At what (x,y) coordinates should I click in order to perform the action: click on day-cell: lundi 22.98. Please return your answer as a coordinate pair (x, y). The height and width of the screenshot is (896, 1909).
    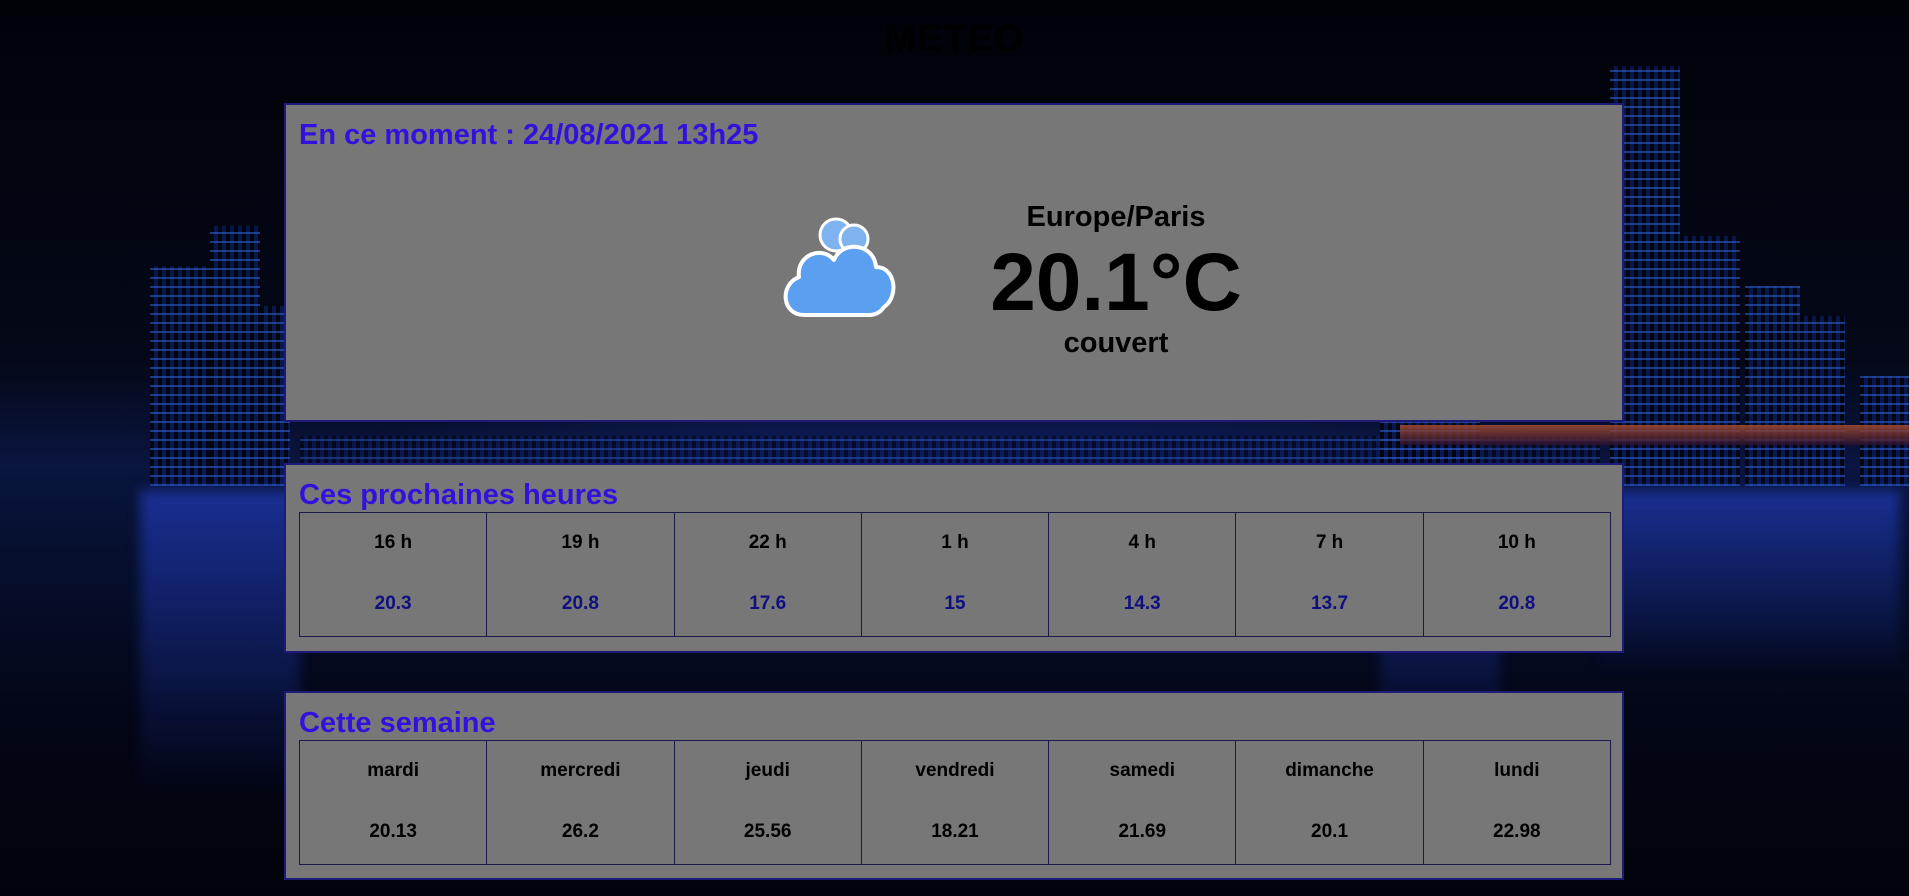
    Looking at the image, I should click on (1517, 802).